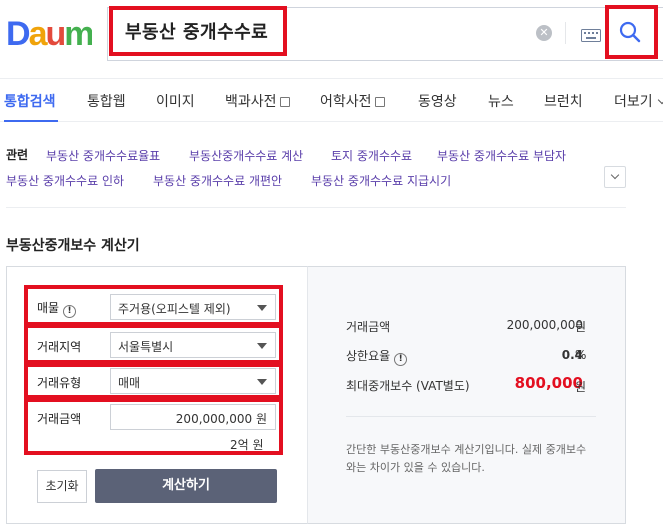 The width and height of the screenshot is (663, 531). What do you see at coordinates (548, 383) in the screenshot?
I see `fee-value: 800,000` at bounding box center [548, 383].